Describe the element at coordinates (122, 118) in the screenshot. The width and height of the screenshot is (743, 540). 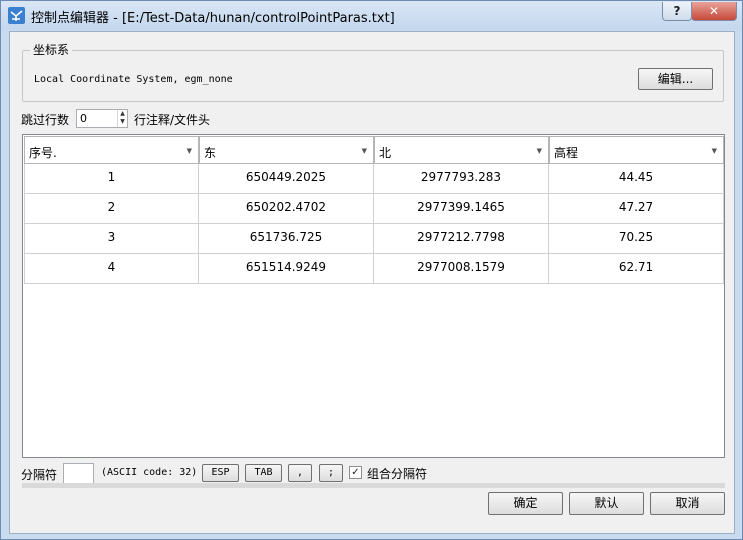
I see `spin-arrows-icon: ▲ ▼` at that location.